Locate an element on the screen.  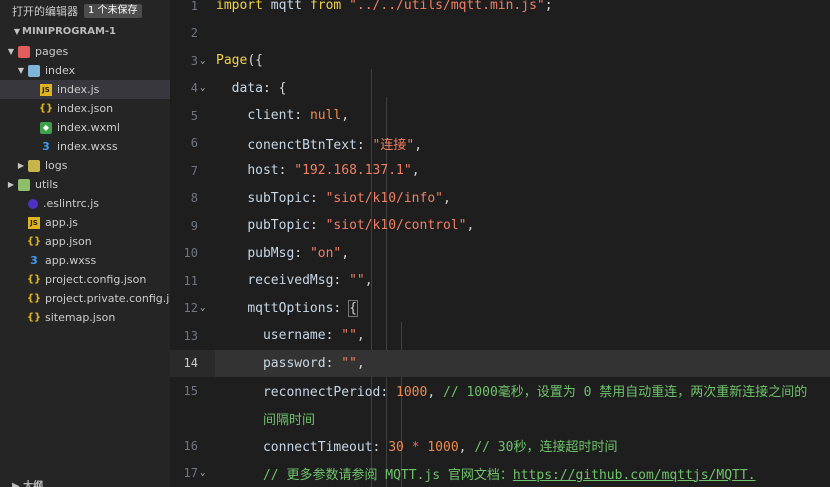
number-literal: 30 is located at coordinates (396, 448).